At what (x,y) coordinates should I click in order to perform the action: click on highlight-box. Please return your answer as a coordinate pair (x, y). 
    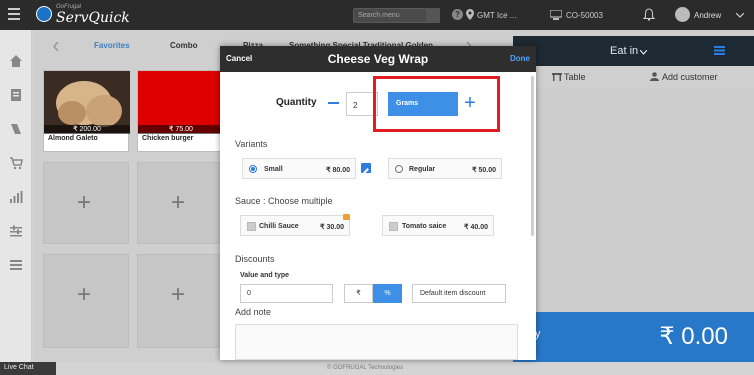
    Looking at the image, I should click on (436, 104).